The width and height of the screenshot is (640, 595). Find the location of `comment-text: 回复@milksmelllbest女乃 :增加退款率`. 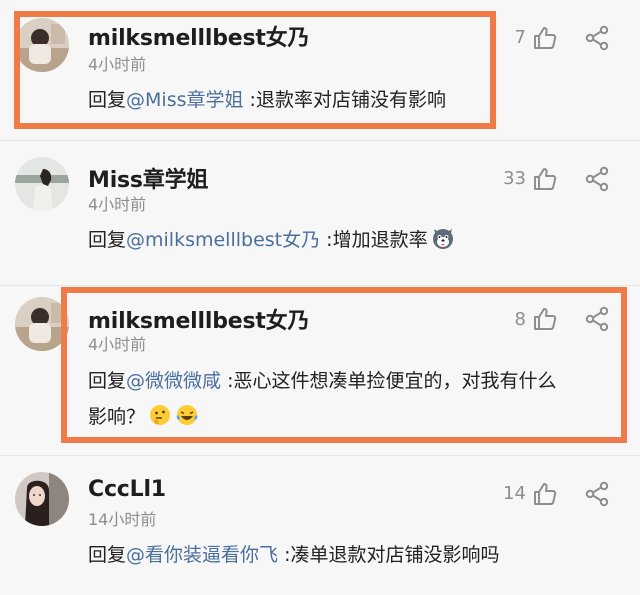

comment-text: 回复@milksmelllbest女乃 :增加退款率 is located at coordinates (271, 240).